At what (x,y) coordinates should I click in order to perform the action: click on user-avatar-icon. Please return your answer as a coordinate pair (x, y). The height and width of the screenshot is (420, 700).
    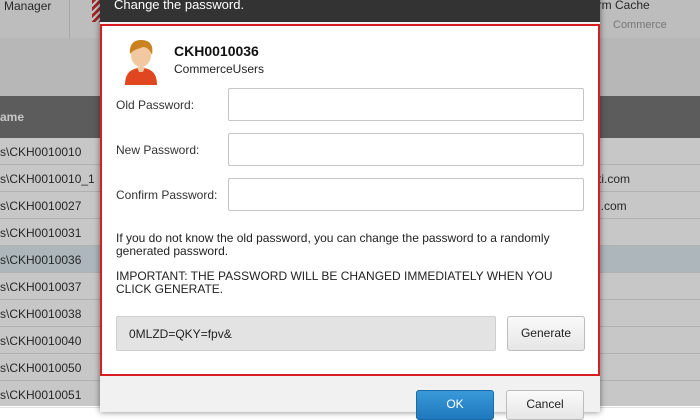
    Looking at the image, I should click on (141, 62).